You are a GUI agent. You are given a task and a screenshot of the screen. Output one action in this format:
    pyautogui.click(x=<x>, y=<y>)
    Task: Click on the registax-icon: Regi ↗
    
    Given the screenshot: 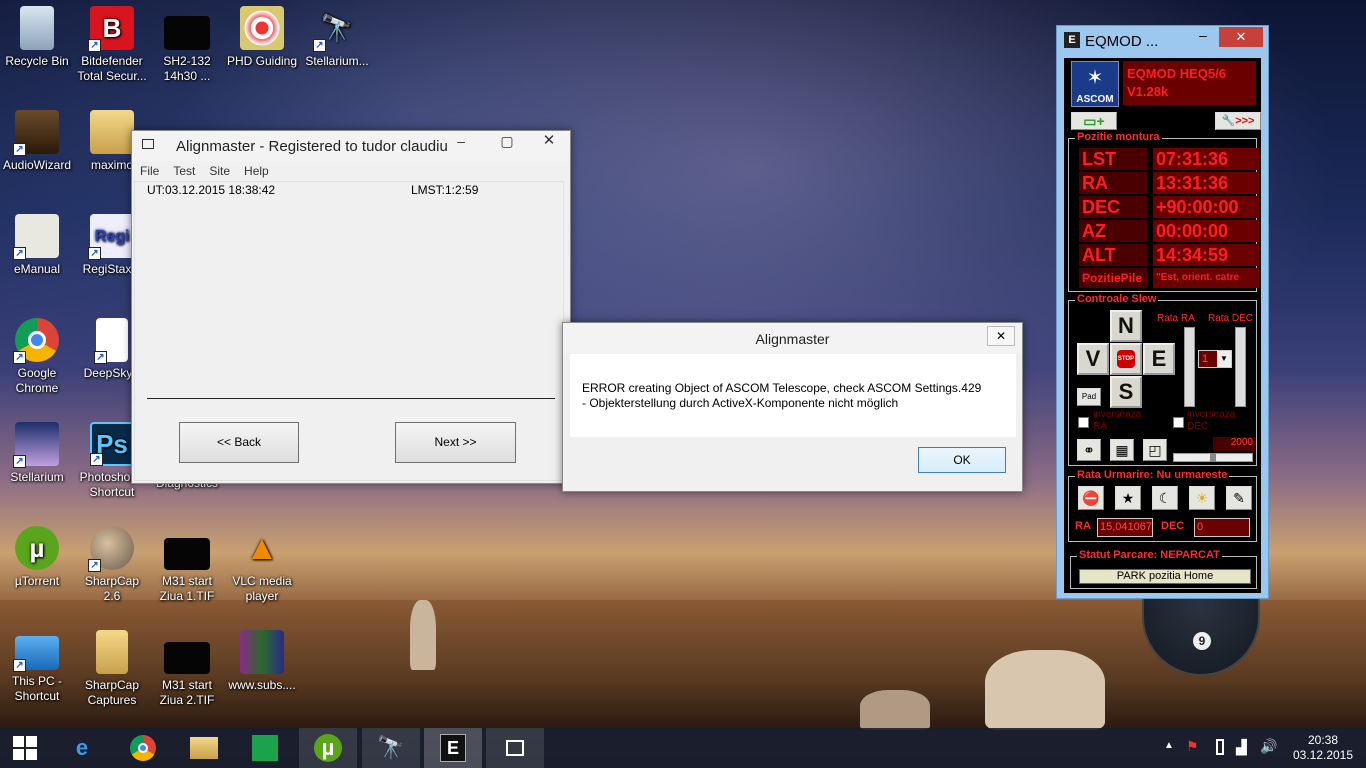 What is the action you would take?
    pyautogui.click(x=111, y=237)
    